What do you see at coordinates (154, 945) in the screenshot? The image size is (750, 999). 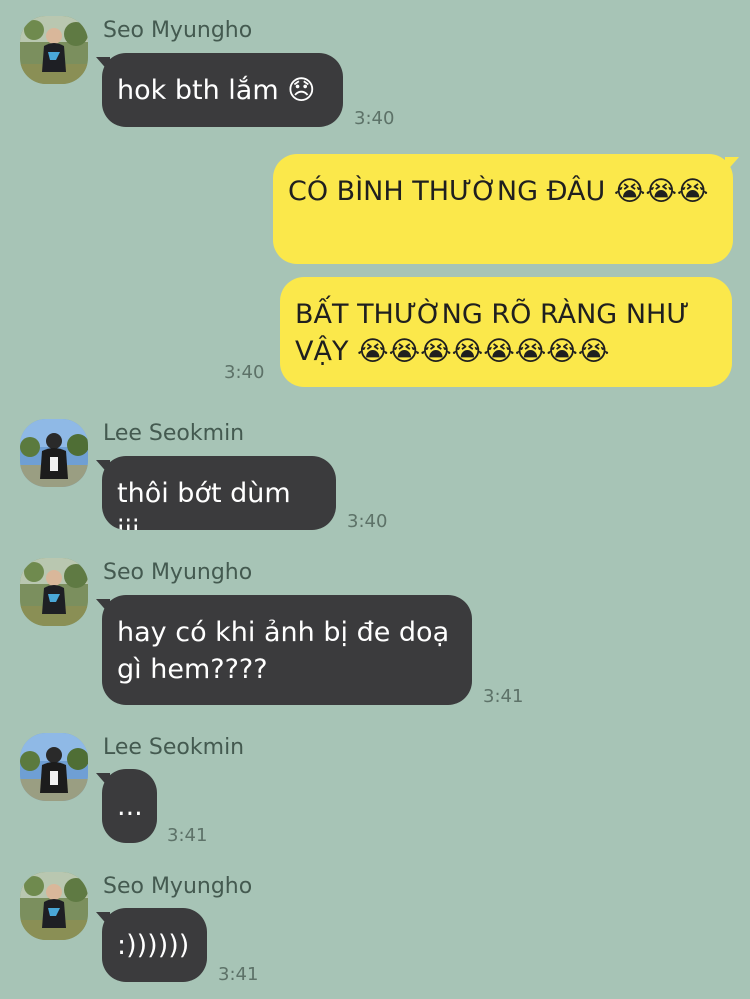 I see `message-bubble-incoming: :))))))` at bounding box center [154, 945].